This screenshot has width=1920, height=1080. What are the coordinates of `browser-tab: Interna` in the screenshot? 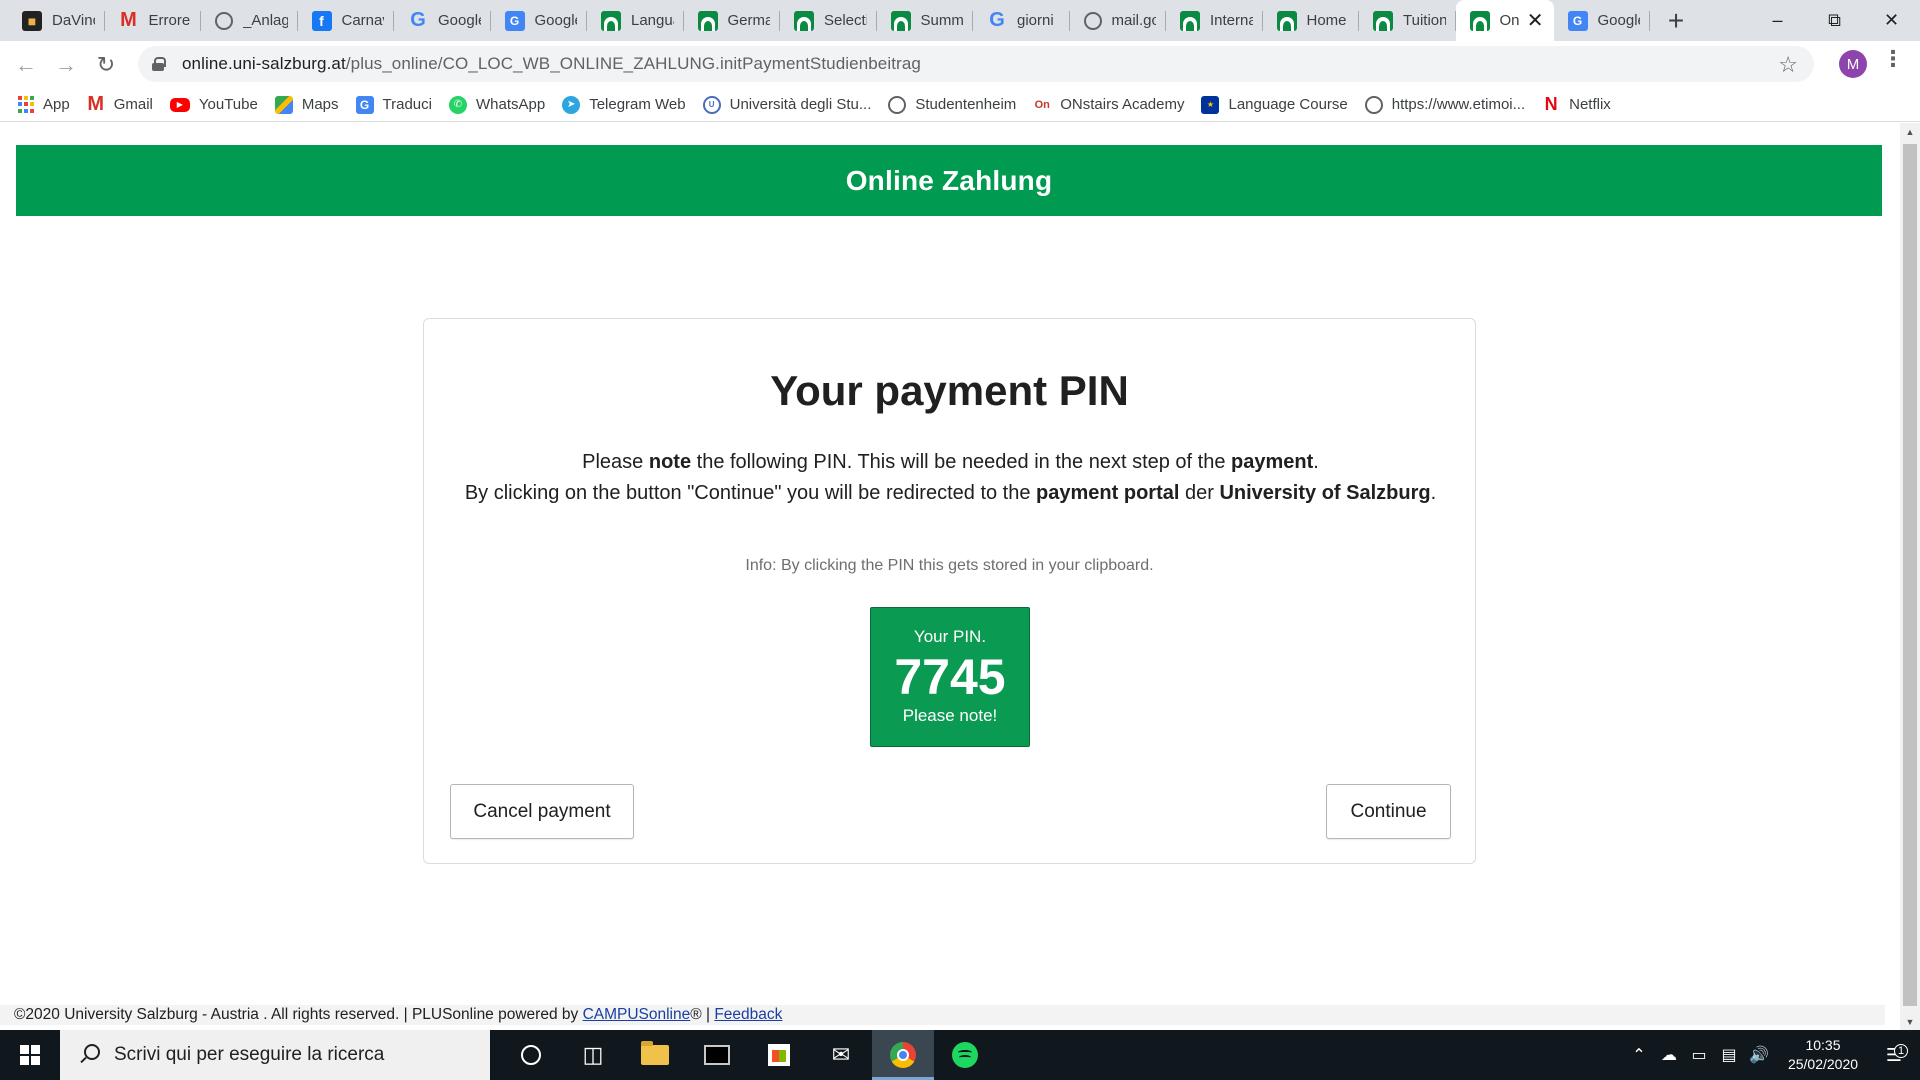 It's located at (1214, 20).